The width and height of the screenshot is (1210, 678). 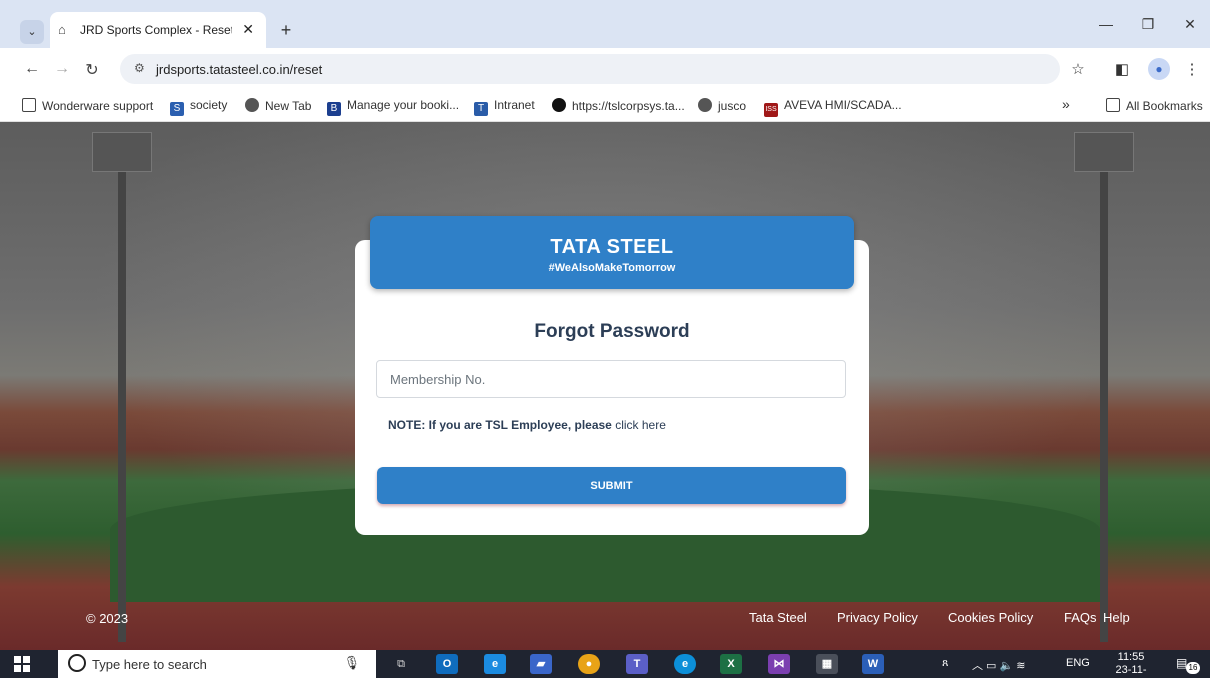 What do you see at coordinates (1116, 617) in the screenshot?
I see `footer-link-help: Help` at bounding box center [1116, 617].